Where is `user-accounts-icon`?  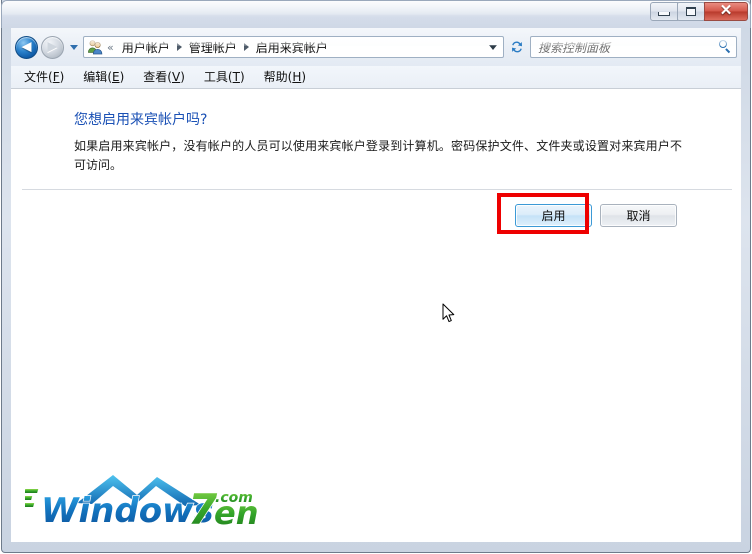 user-accounts-icon is located at coordinates (95, 47).